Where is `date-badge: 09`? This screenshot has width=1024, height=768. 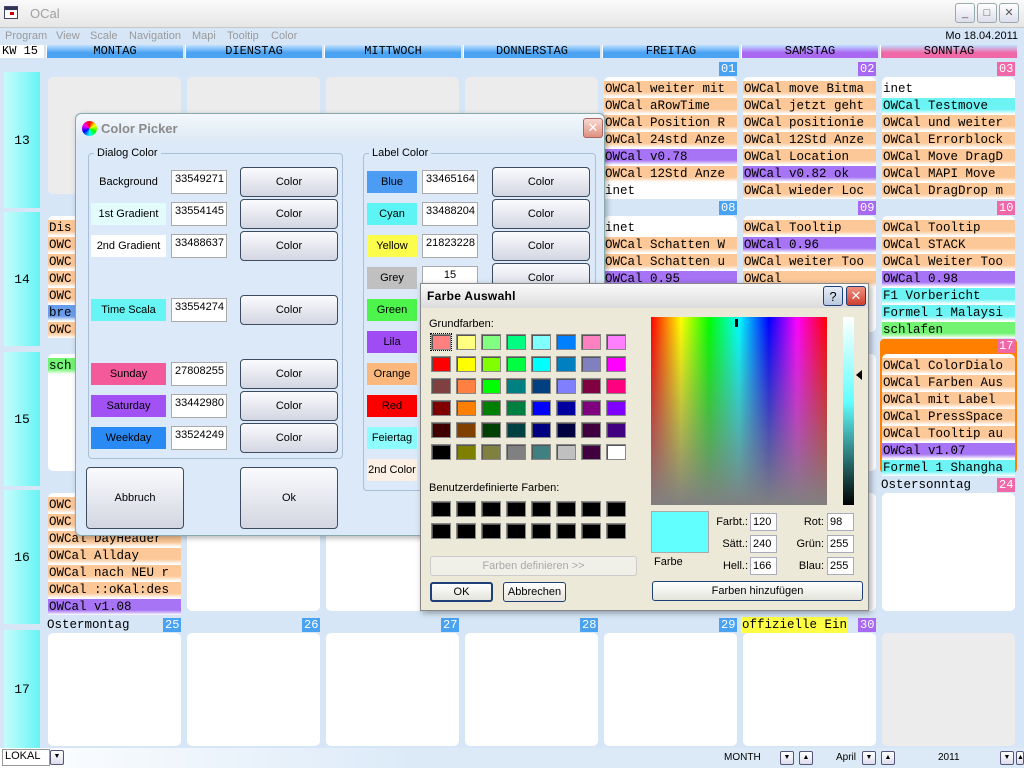
date-badge: 09 is located at coordinates (867, 208).